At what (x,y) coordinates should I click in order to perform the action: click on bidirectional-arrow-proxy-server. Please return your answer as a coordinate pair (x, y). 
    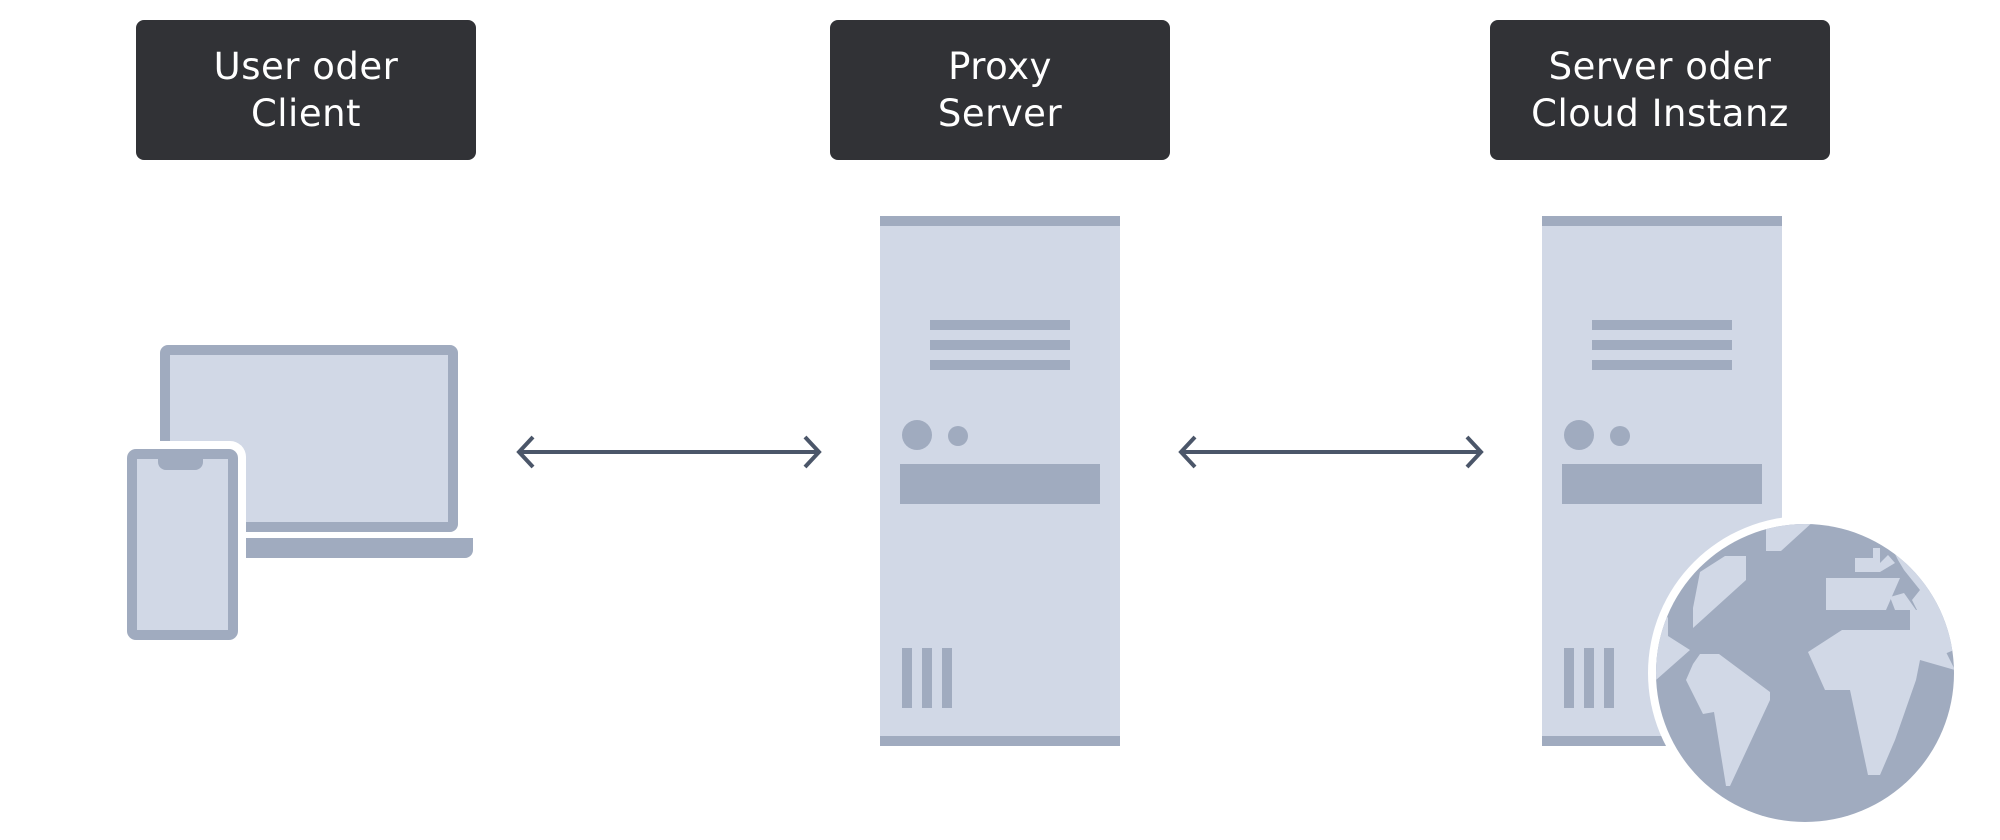
    Looking at the image, I should click on (1331, 452).